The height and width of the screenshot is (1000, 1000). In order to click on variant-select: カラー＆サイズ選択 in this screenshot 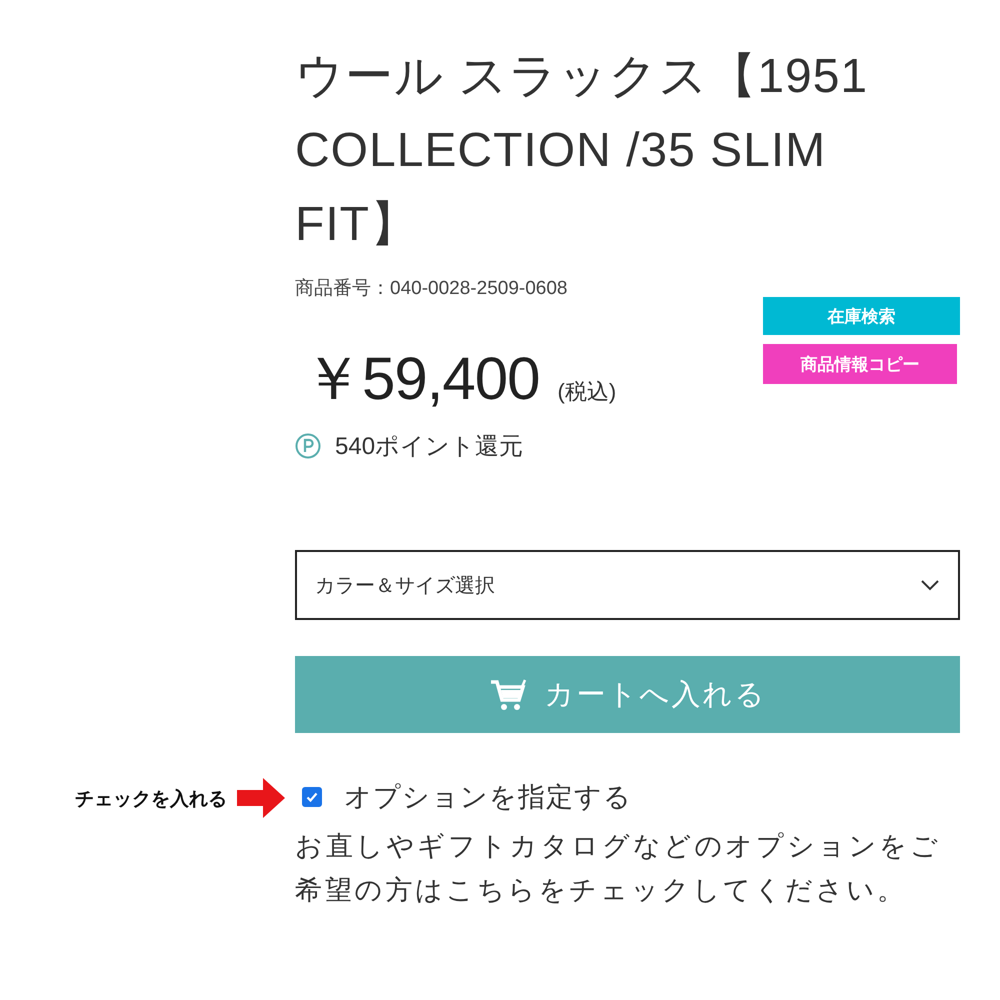, I will do `click(627, 585)`.